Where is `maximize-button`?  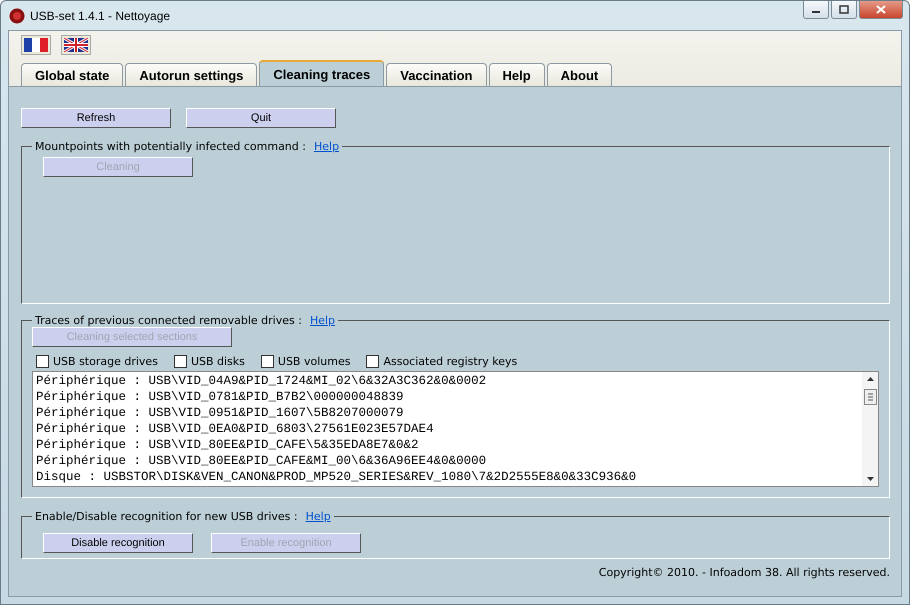 maximize-button is located at coordinates (844, 10).